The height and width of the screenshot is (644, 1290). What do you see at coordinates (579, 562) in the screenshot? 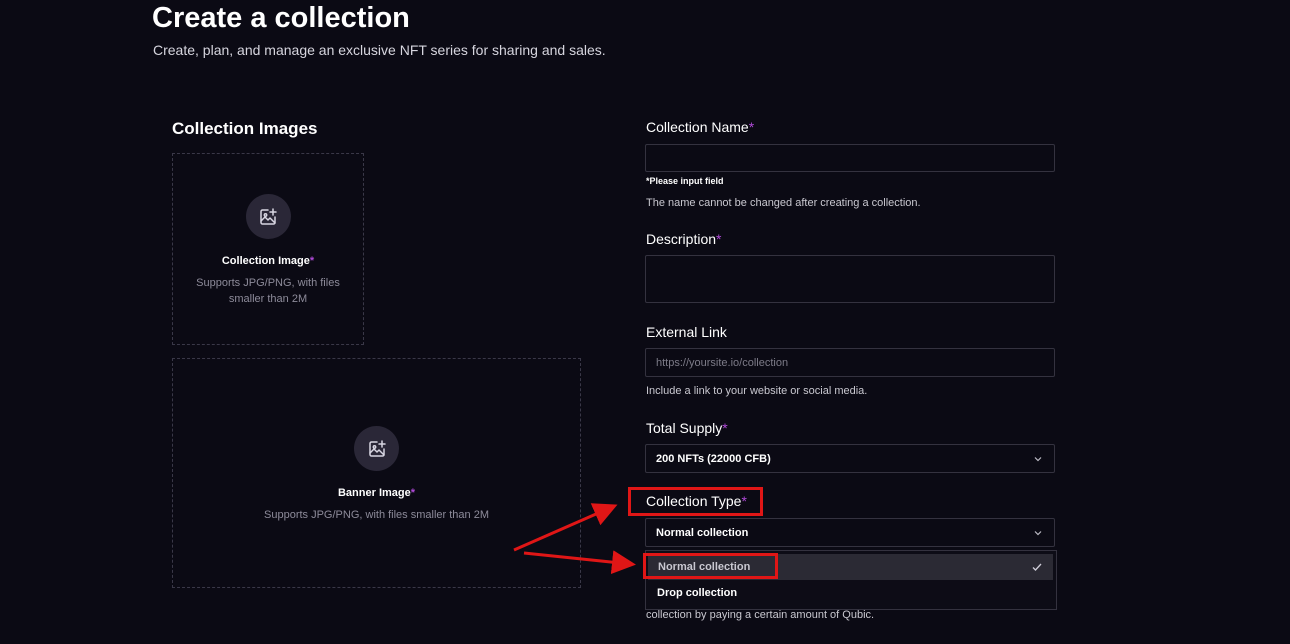
I see `arrow-to-normal-option` at bounding box center [579, 562].